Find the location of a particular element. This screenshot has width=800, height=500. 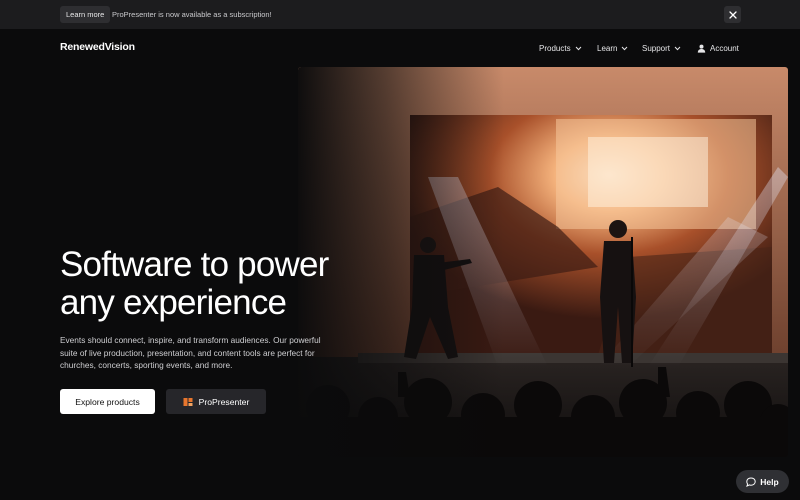

nav-products: Products is located at coordinates (560, 48).